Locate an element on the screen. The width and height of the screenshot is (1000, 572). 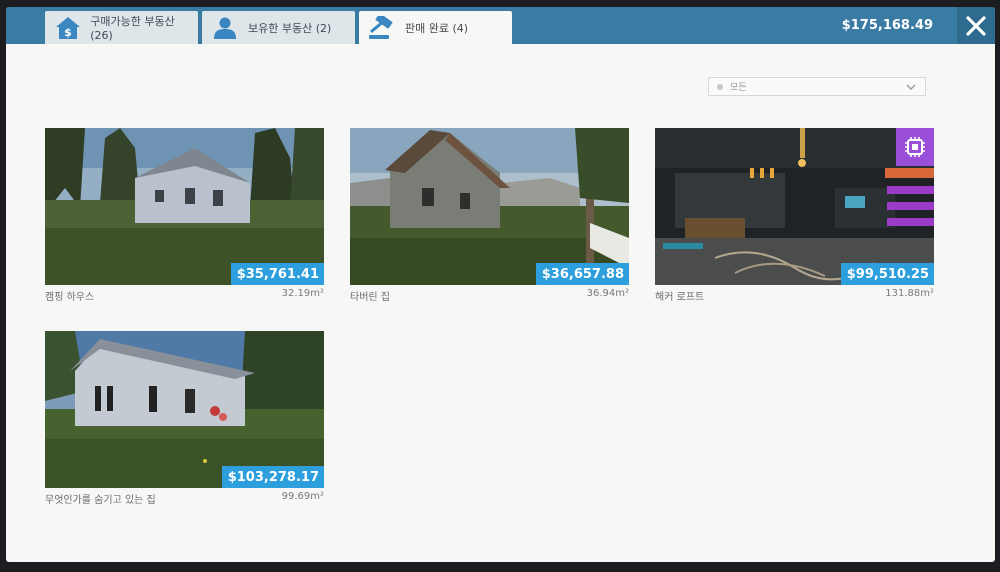
property-area: 32.19m² is located at coordinates (302, 293).